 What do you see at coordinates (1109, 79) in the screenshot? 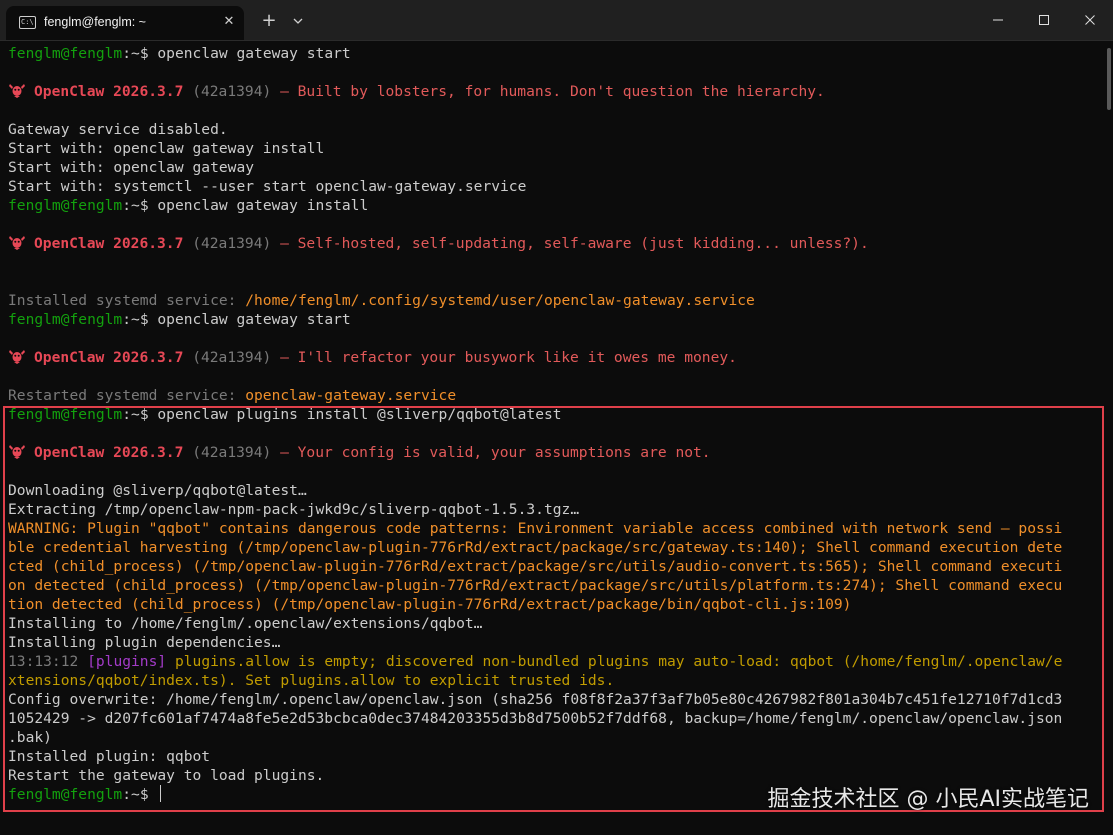
I see `scrollbar-thumb` at bounding box center [1109, 79].